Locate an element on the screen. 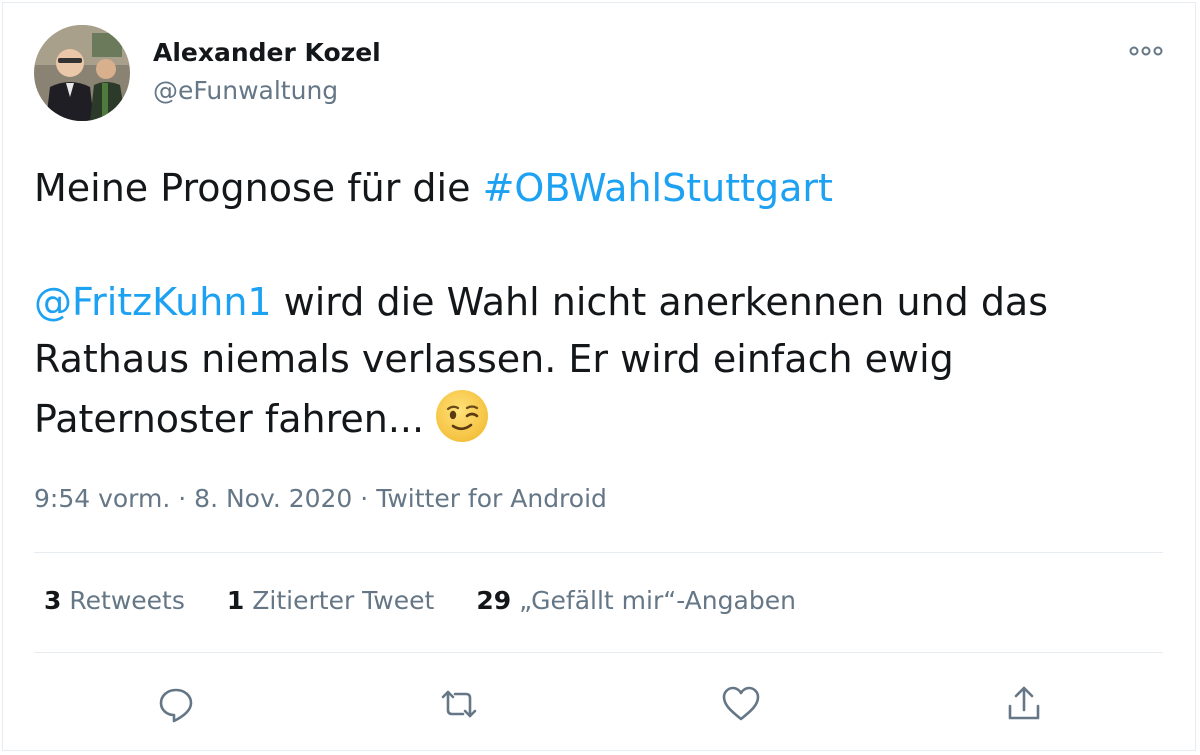 This screenshot has height=755, width=1200. quotes-count: 1 is located at coordinates (235, 600).